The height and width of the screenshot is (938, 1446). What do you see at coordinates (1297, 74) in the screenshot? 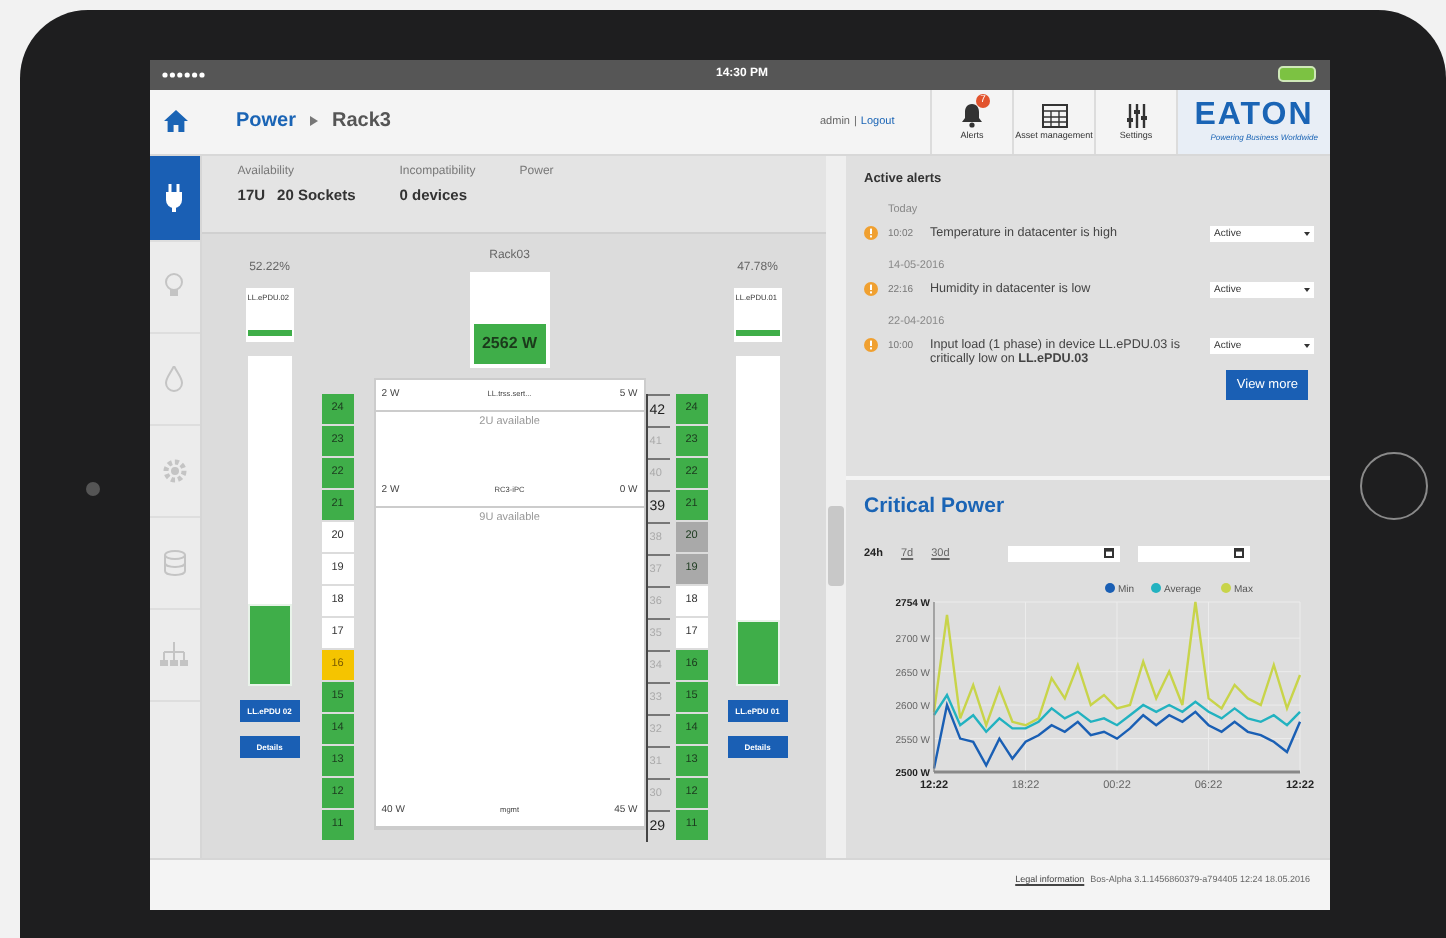
I see `battery-icon` at bounding box center [1297, 74].